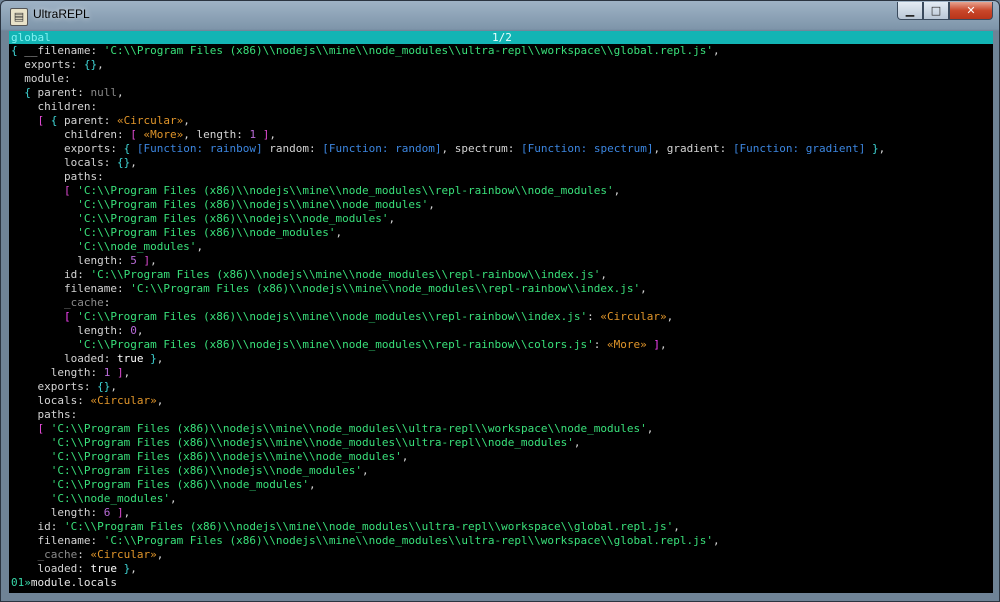 This screenshot has width=1000, height=602. Describe the element at coordinates (103, 92) in the screenshot. I see `output-token: null` at that location.